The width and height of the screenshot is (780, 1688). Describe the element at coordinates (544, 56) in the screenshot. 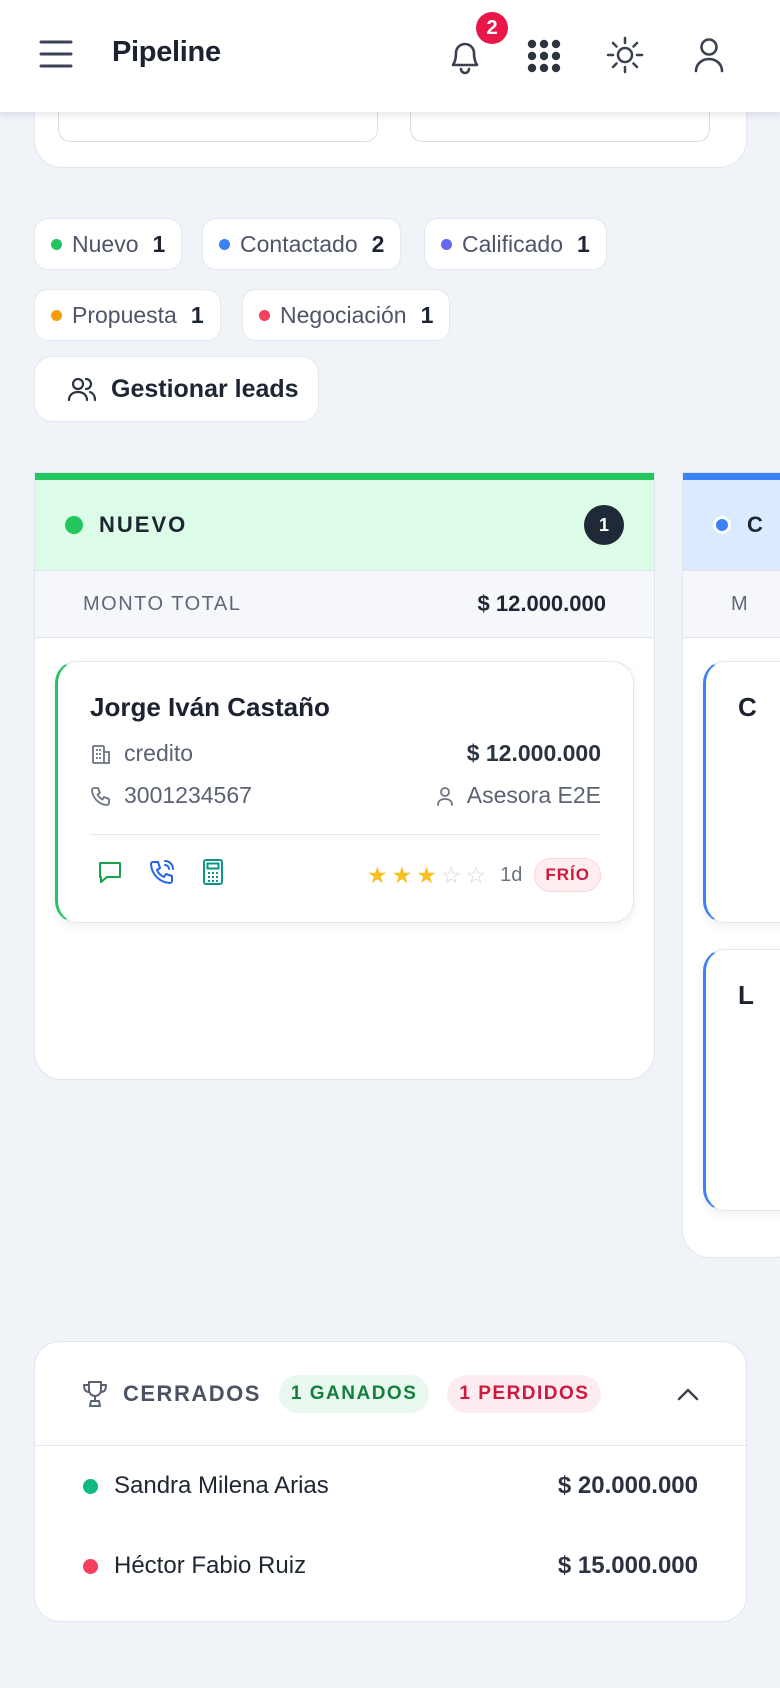

I see `apps-grid-icon` at that location.